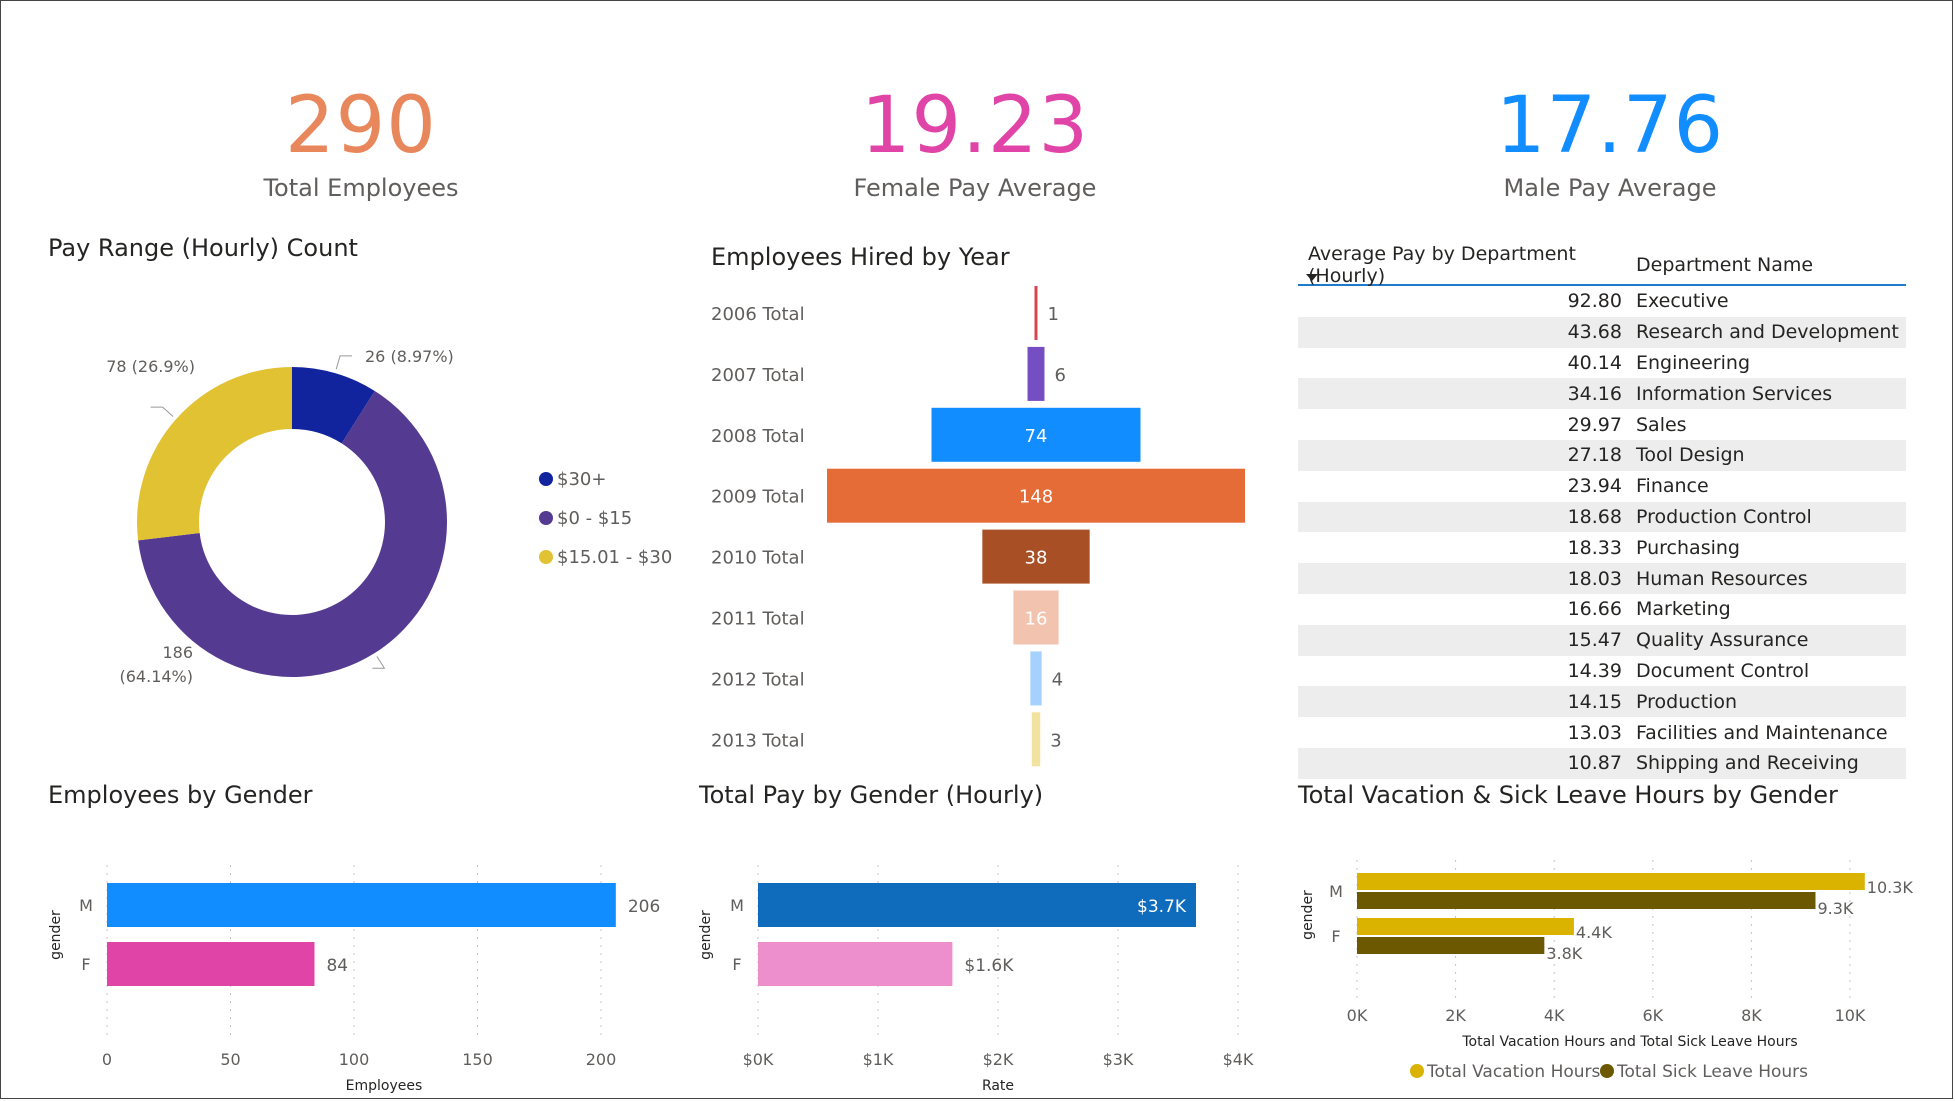  I want to click on kpi-female-pay-average: 19.23 Female Pay Average, so click(975, 144).